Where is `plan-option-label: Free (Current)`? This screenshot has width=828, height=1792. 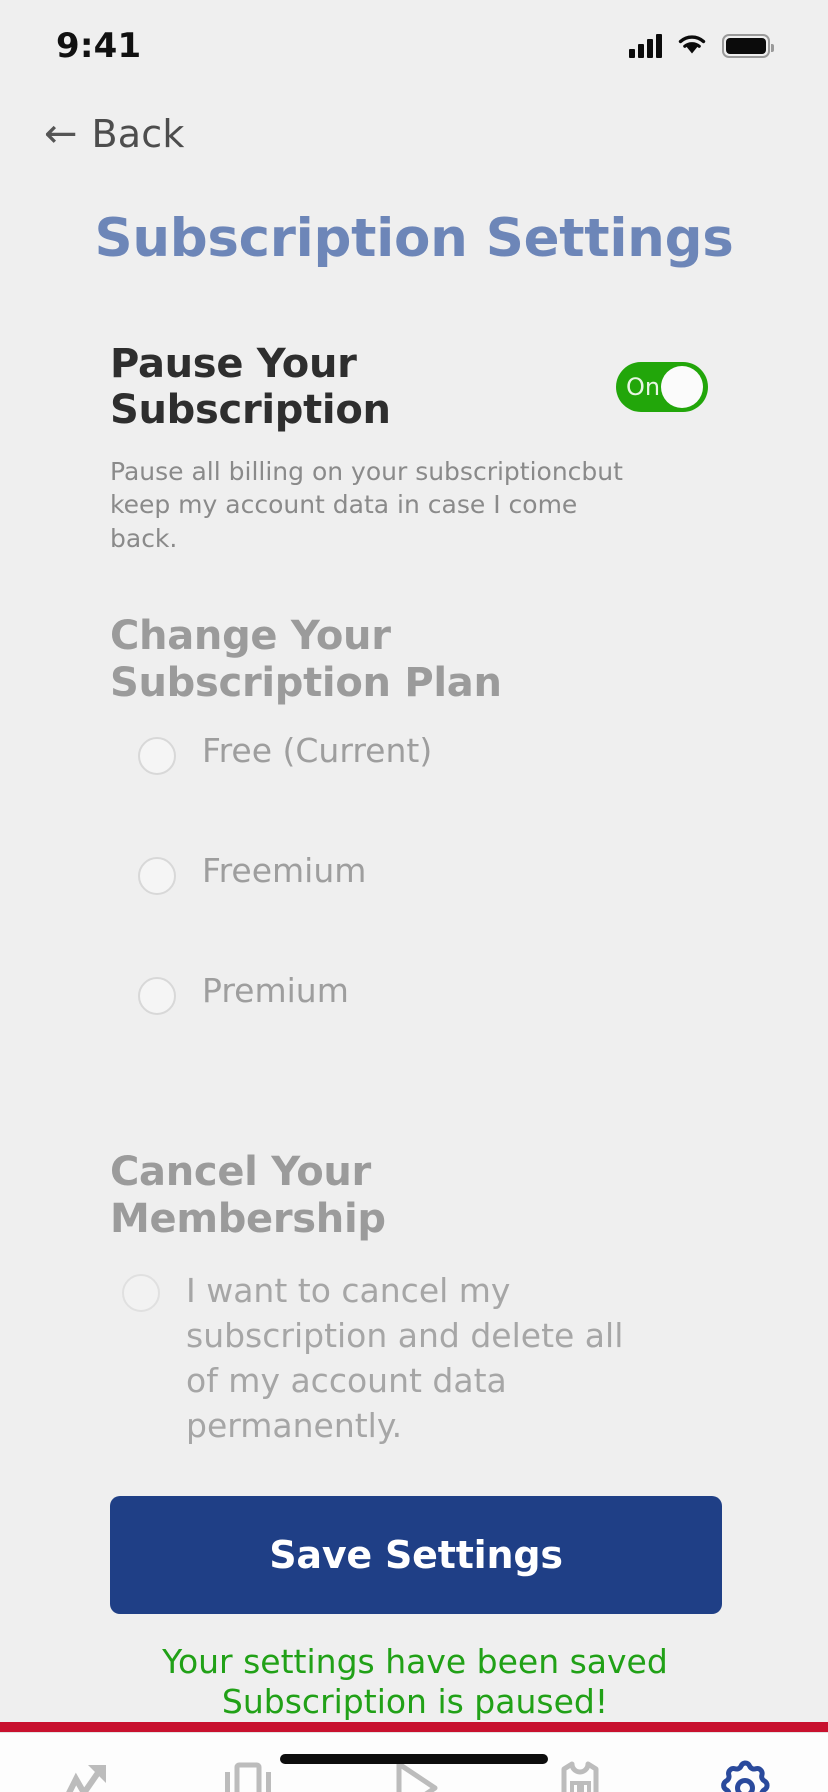 plan-option-label: Free (Current) is located at coordinates (317, 751).